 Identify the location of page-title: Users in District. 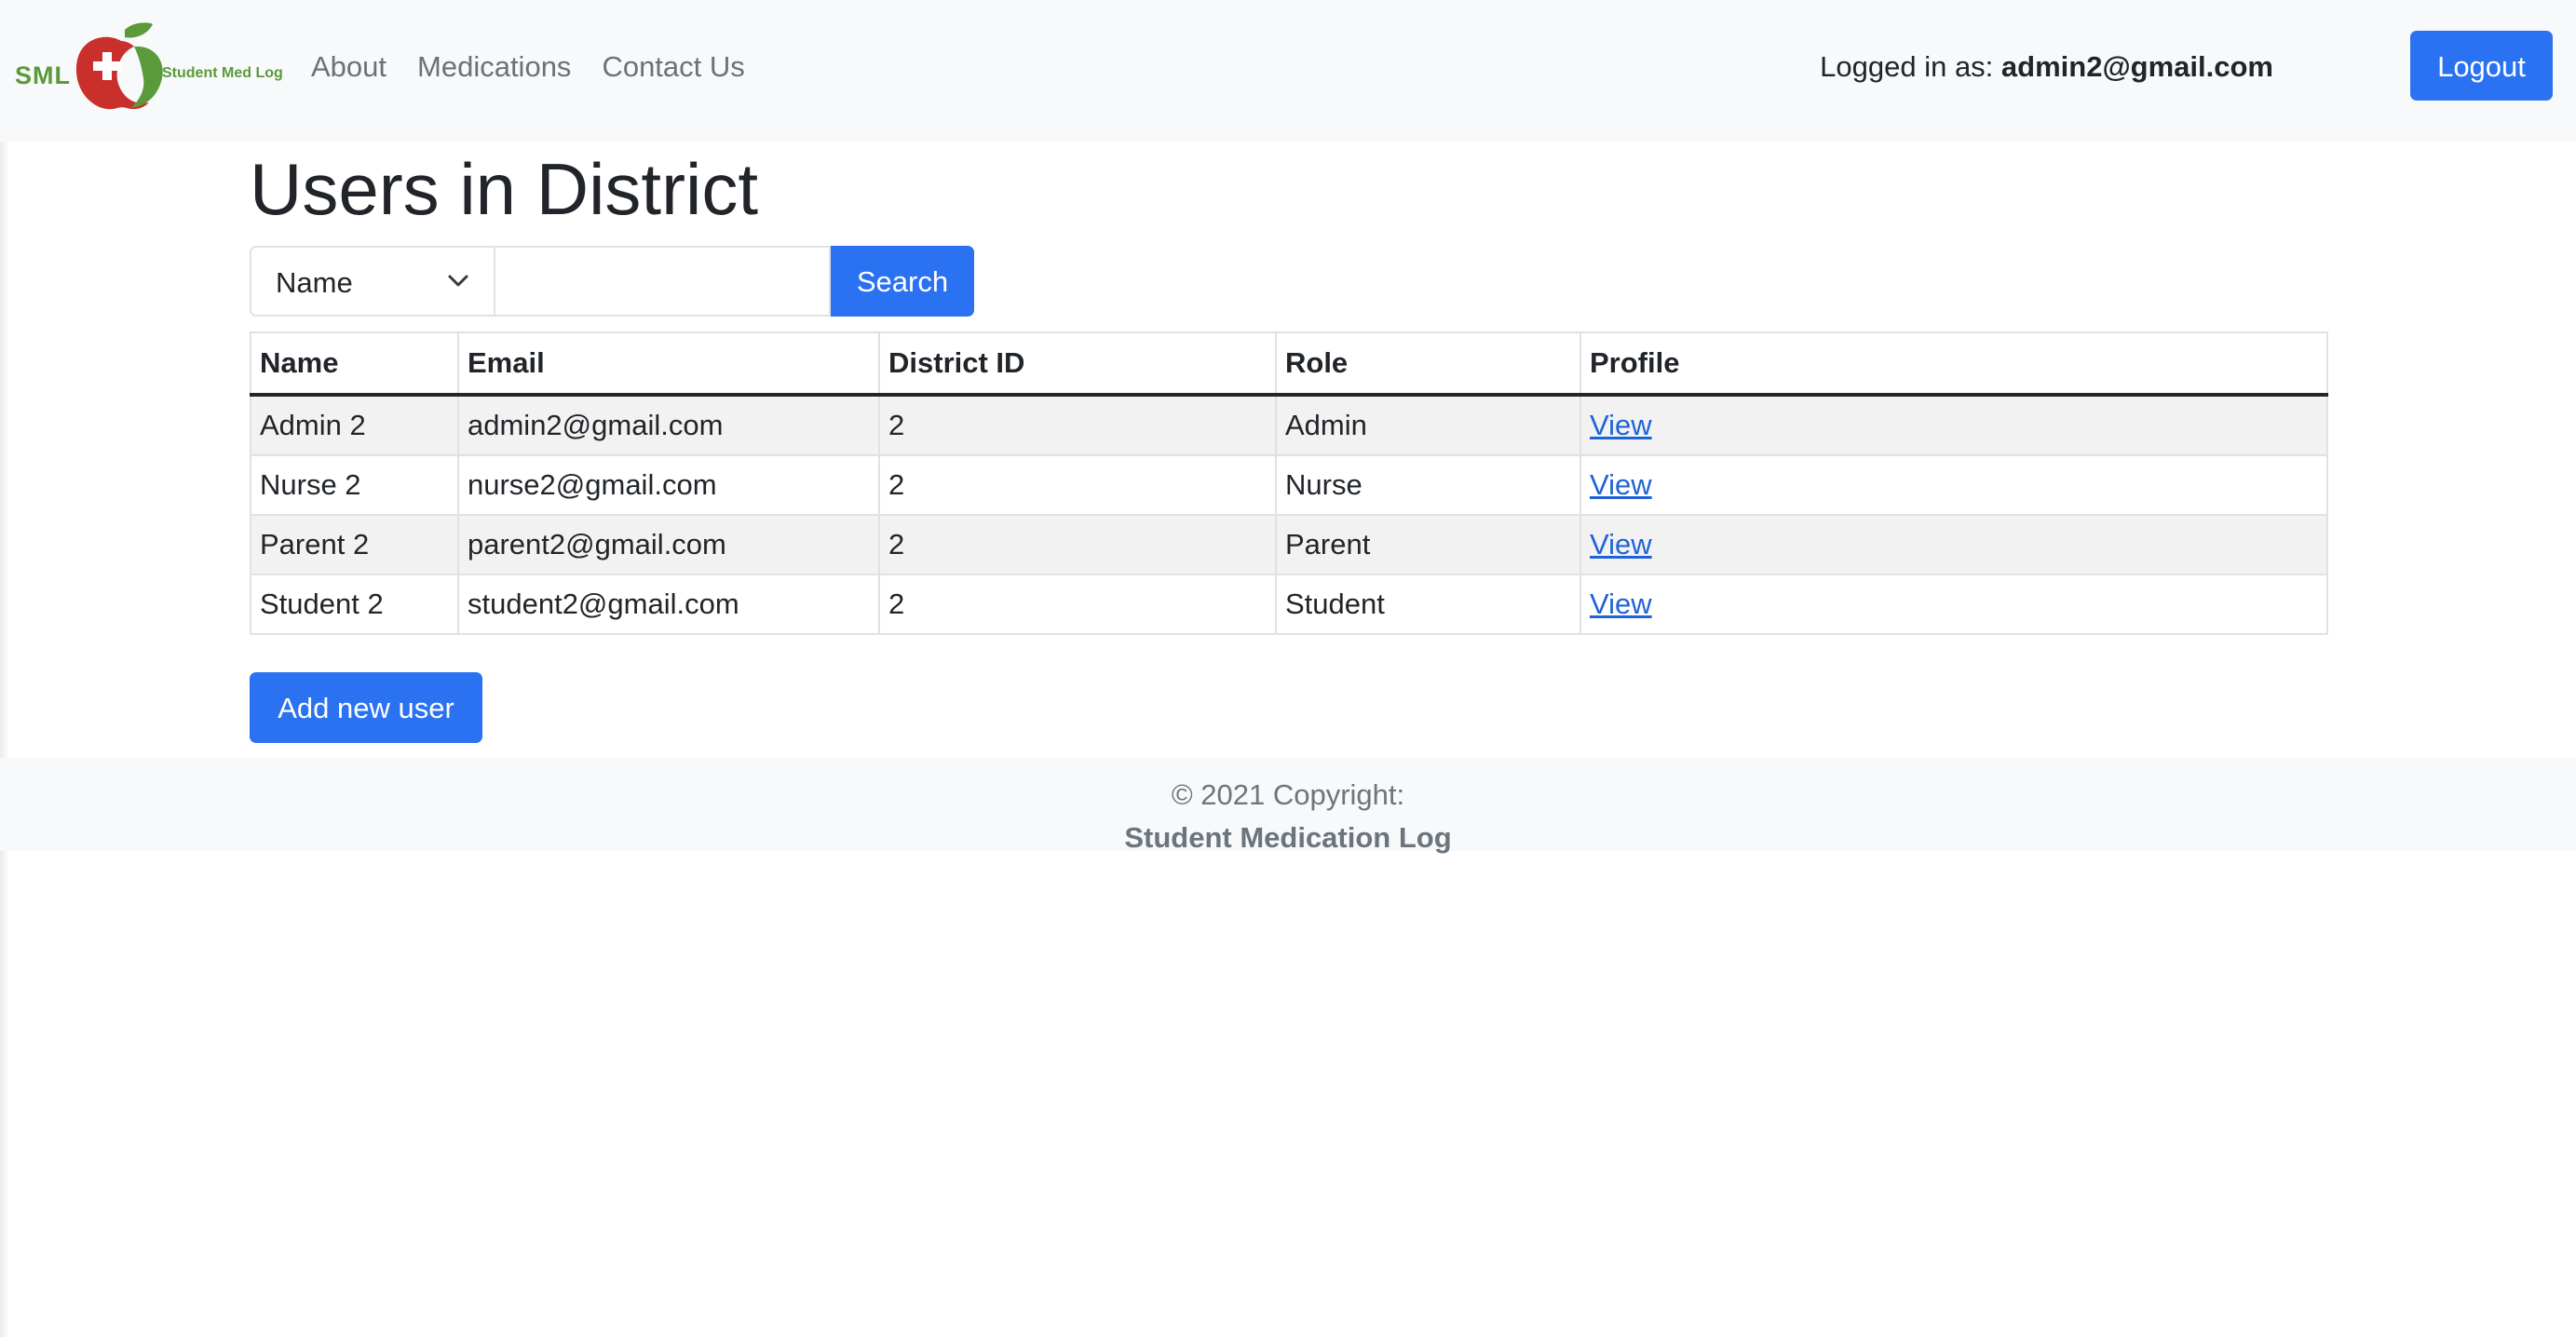
(505, 189).